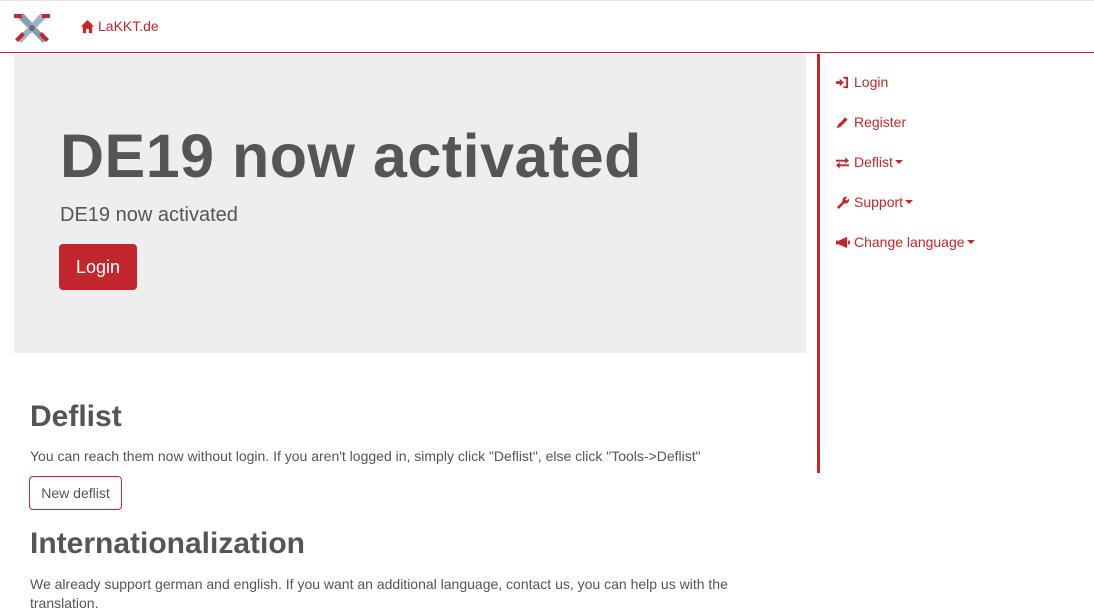 This screenshot has height=616, width=1094. I want to click on internationalization-heading: Internationalization, so click(168, 543).